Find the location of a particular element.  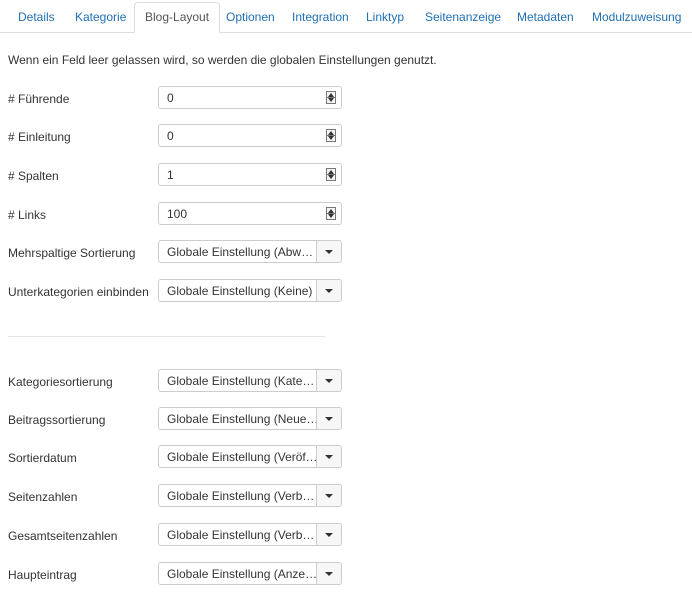

fuehrende-value: 0 is located at coordinates (170, 98).